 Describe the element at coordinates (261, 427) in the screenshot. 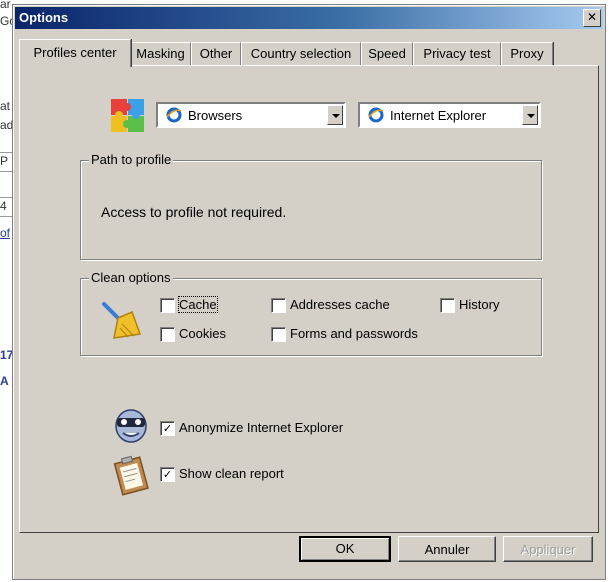

I see `anonymize-label: Anonymize Internet Explorer` at that location.